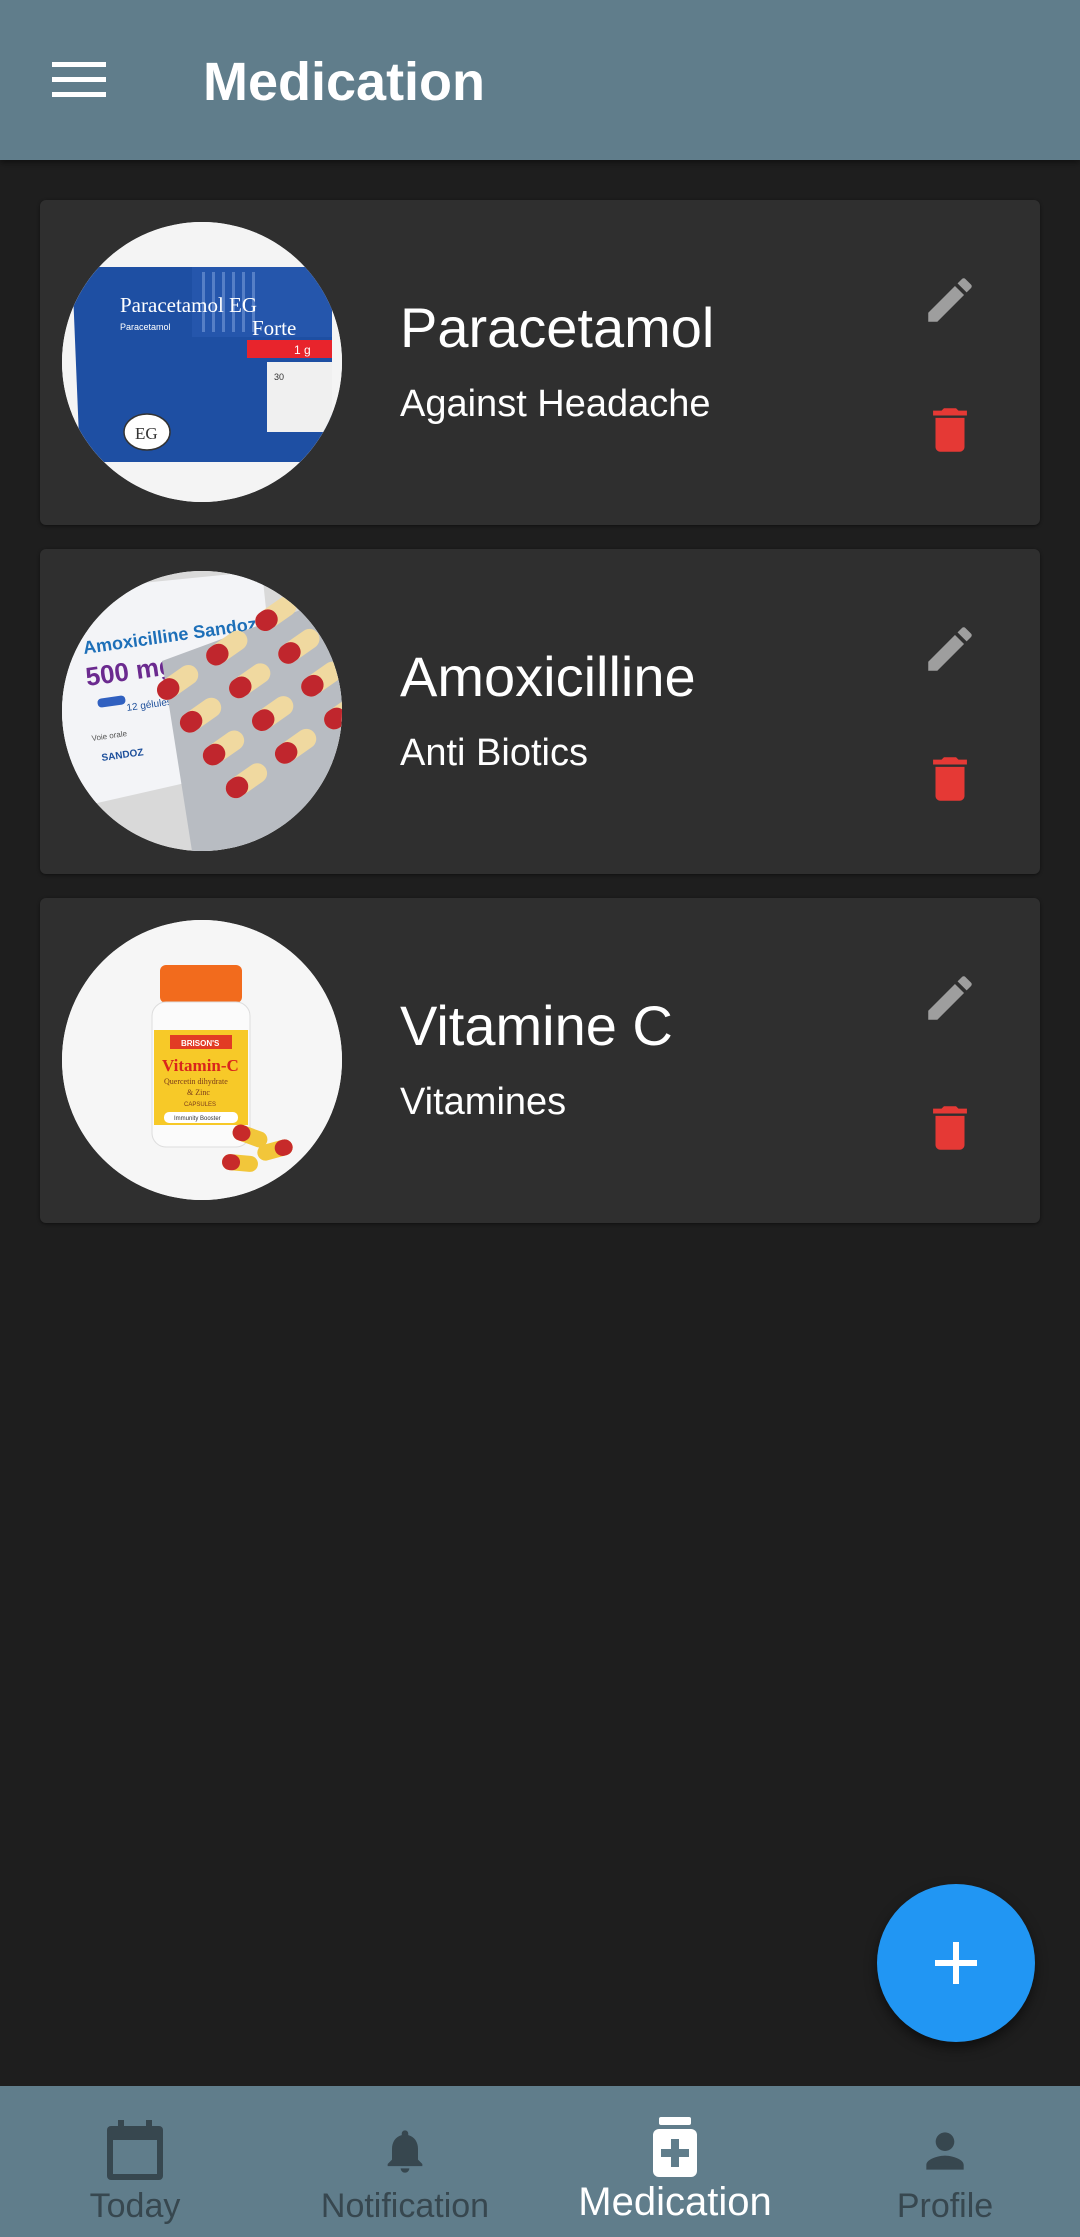 The width and height of the screenshot is (1080, 2237). I want to click on image-label: & Zinc, so click(198, 1092).